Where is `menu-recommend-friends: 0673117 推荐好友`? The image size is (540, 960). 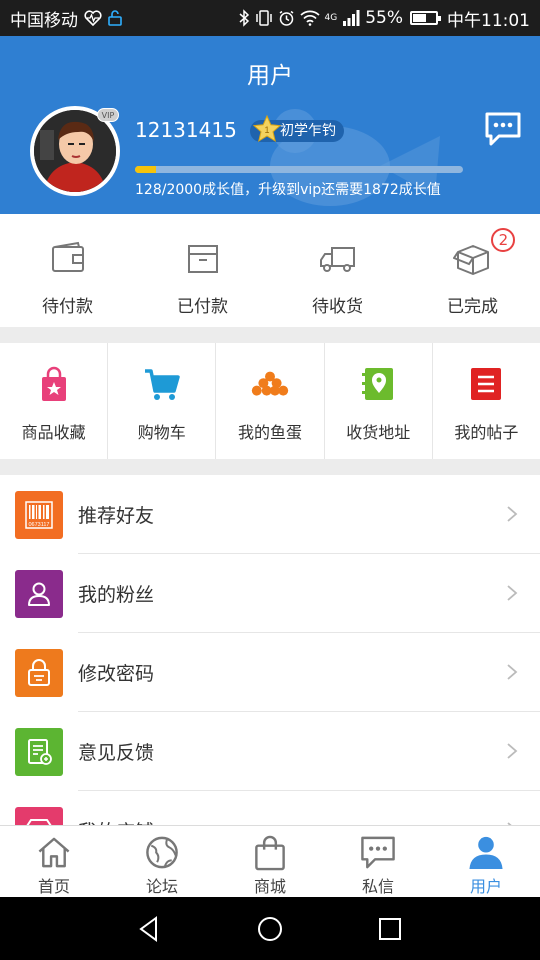
menu-recommend-friends: 0673117 推荐好友 is located at coordinates (270, 514).